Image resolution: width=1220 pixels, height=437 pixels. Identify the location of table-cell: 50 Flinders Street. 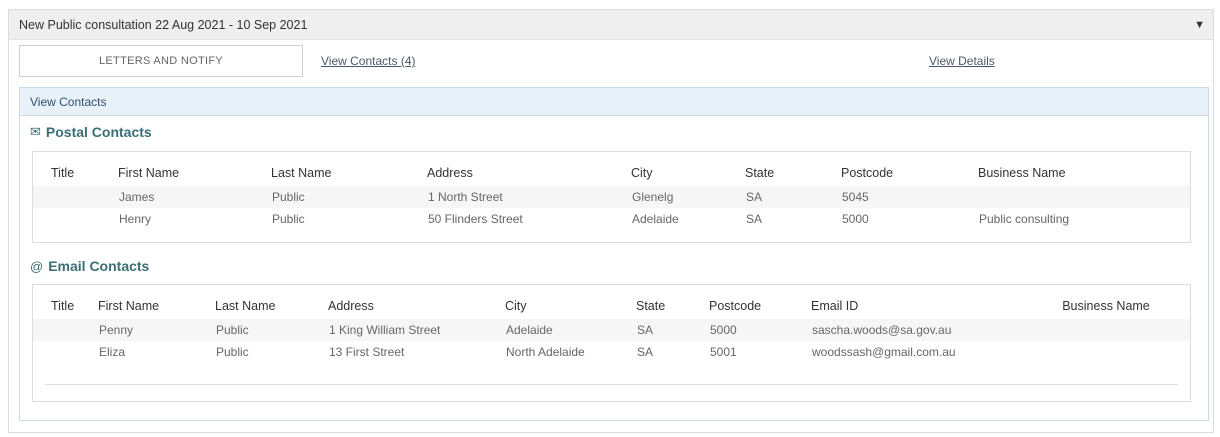
(475, 219).